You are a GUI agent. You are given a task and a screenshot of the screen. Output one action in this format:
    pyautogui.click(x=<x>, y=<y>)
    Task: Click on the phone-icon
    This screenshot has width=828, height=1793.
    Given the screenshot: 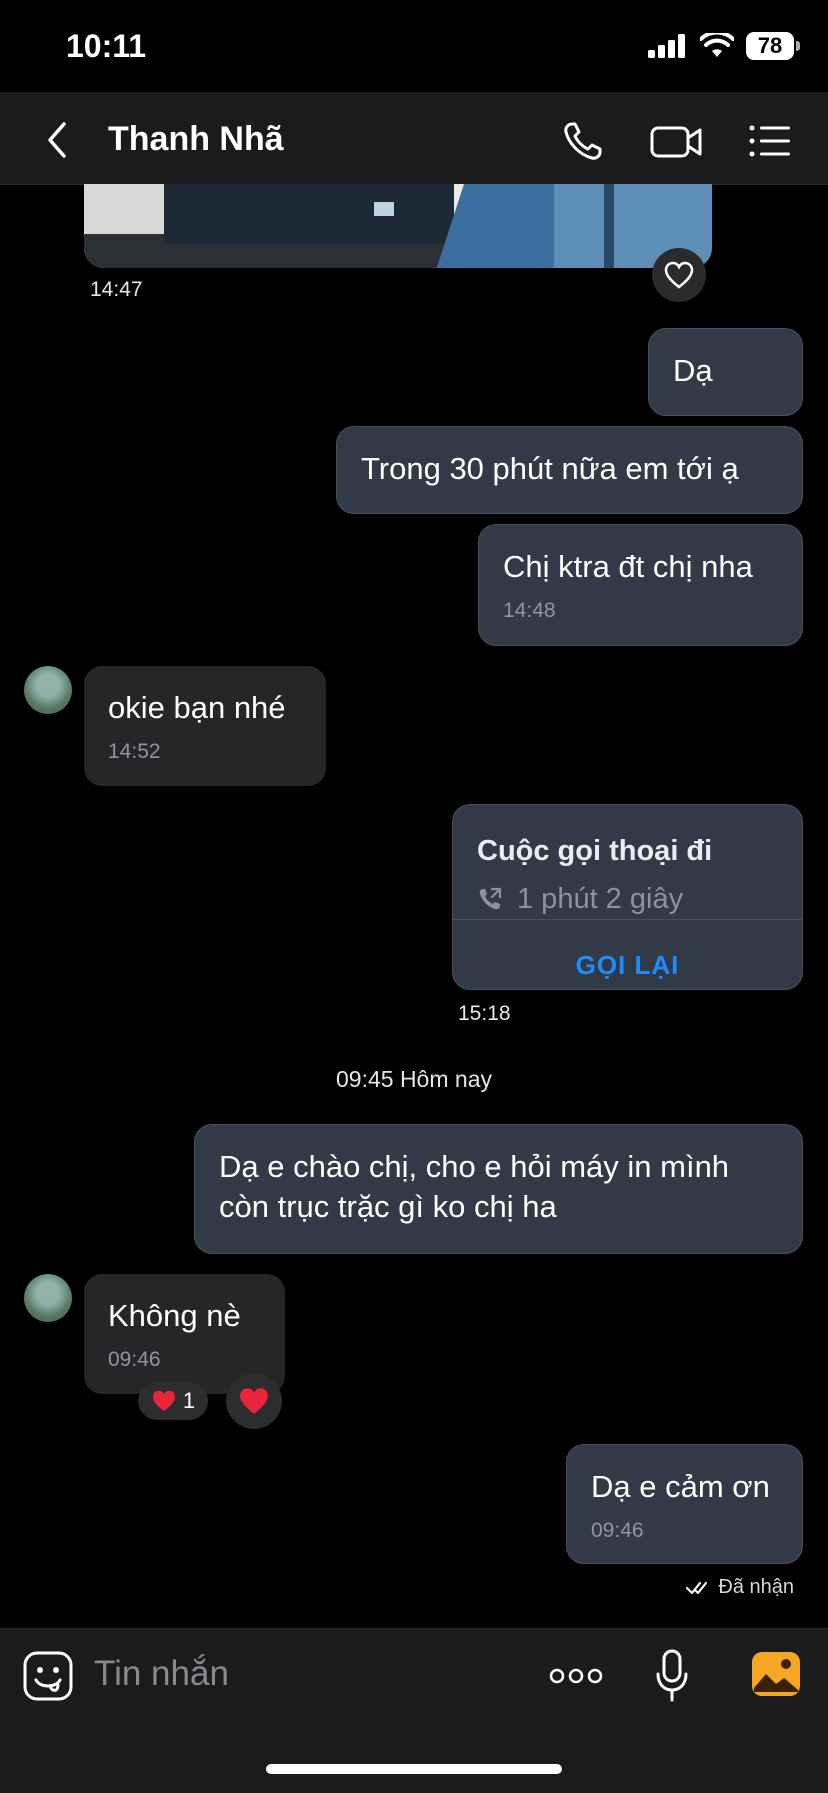 What is the action you would take?
    pyautogui.click(x=583, y=141)
    